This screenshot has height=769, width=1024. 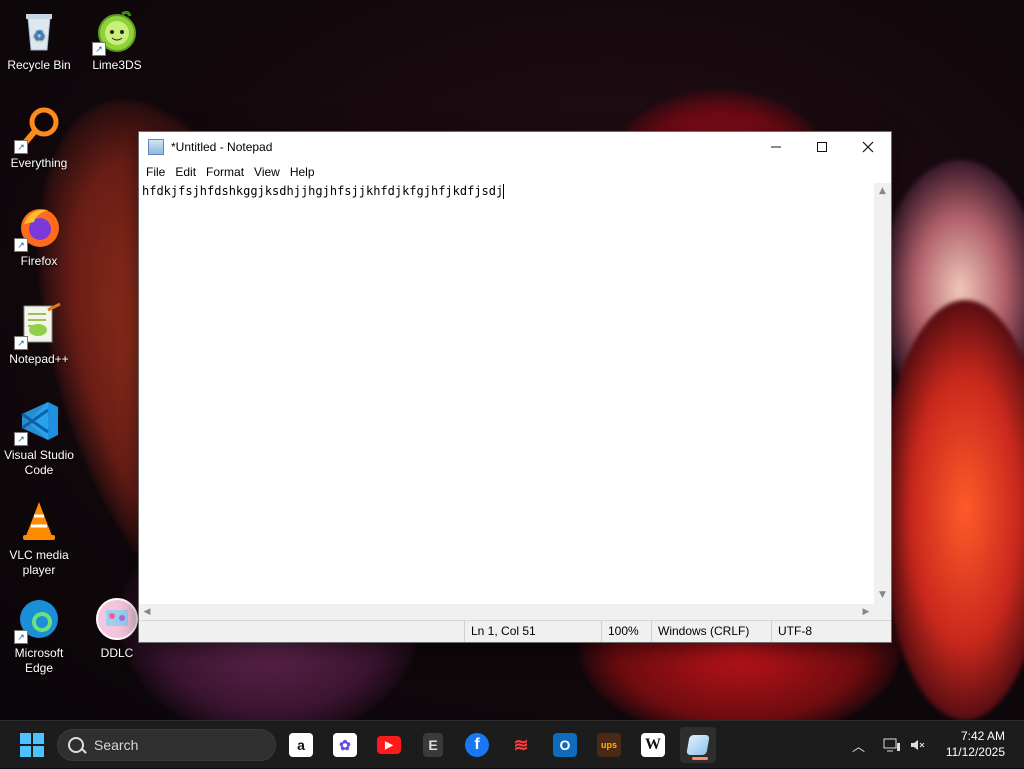 I want to click on desktop-icon-label: DDLC, so click(x=117, y=653).